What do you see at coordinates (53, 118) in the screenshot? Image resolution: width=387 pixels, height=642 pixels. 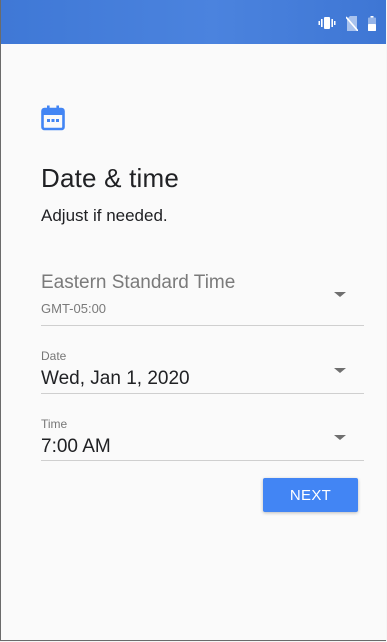 I see `calendar-icon` at bounding box center [53, 118].